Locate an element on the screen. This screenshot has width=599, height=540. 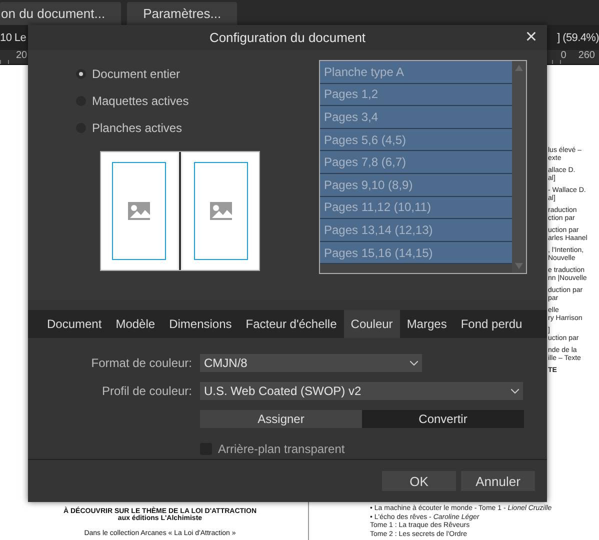
tab: Dimensions is located at coordinates (200, 324).